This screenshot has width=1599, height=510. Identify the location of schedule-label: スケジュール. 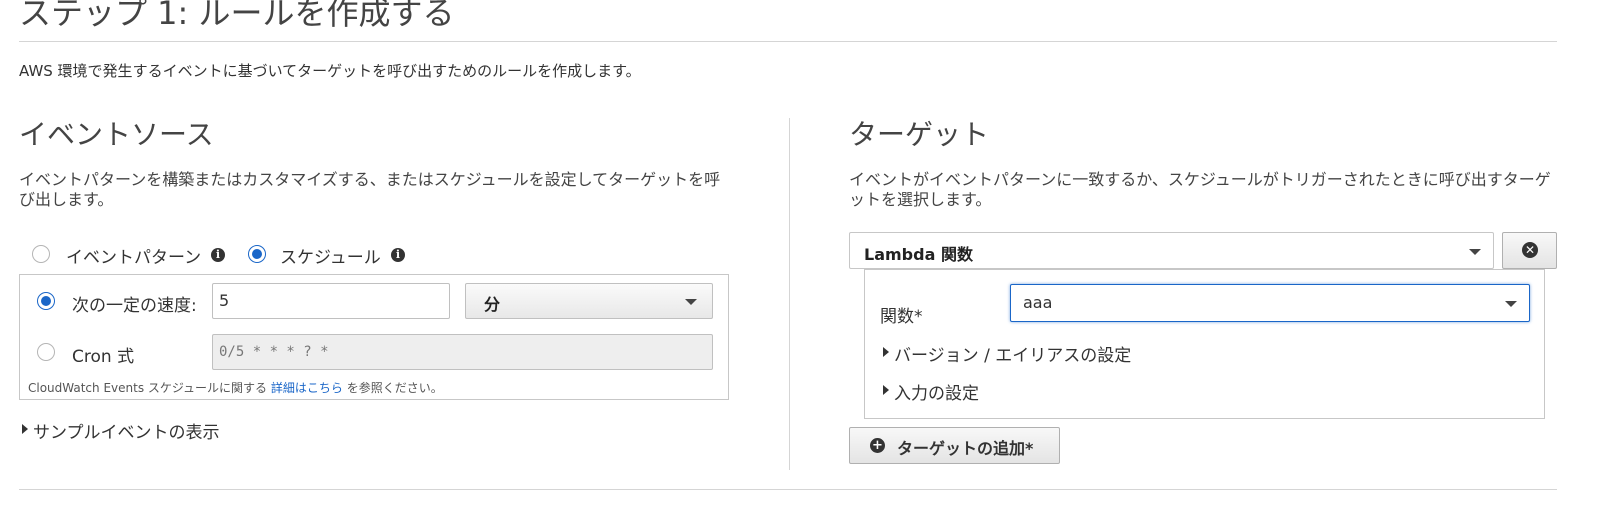
(330, 255).